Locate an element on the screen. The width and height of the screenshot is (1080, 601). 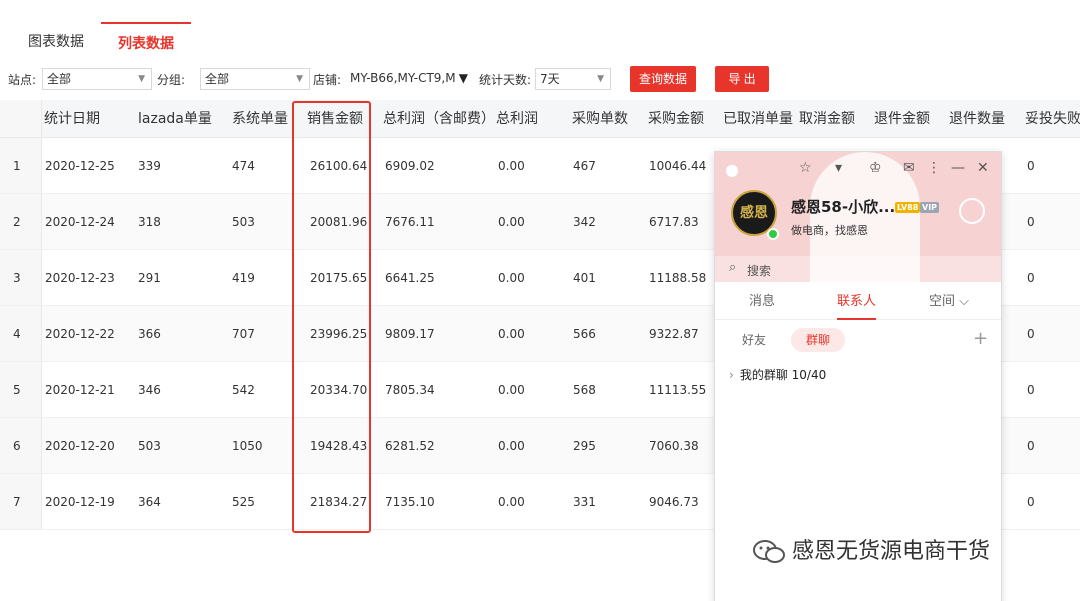
tab-contacts: 联系人 is located at coordinates (857, 303).